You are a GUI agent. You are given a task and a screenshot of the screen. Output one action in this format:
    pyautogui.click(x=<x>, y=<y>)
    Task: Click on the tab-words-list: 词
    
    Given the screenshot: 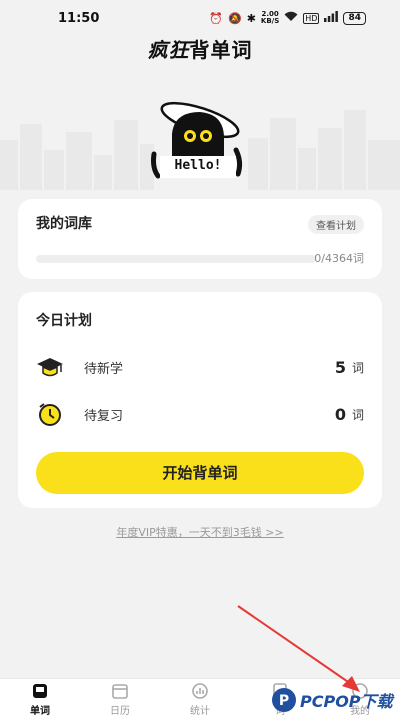 What is the action you would take?
    pyautogui.click(x=280, y=699)
    